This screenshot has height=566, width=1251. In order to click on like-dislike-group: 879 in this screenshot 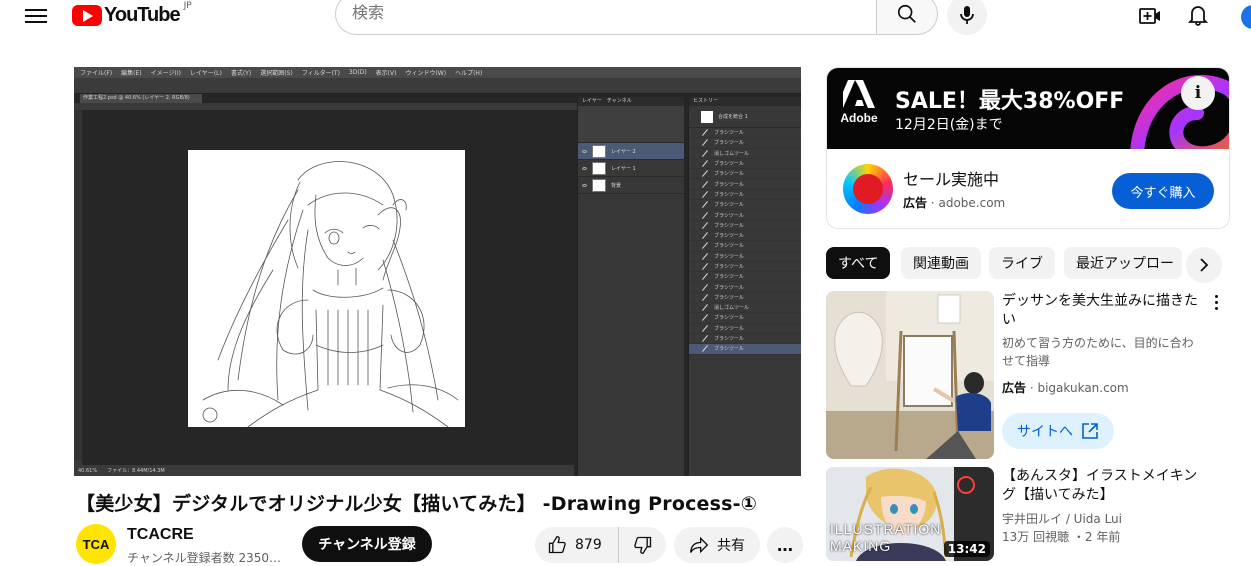, I will do `click(600, 545)`.